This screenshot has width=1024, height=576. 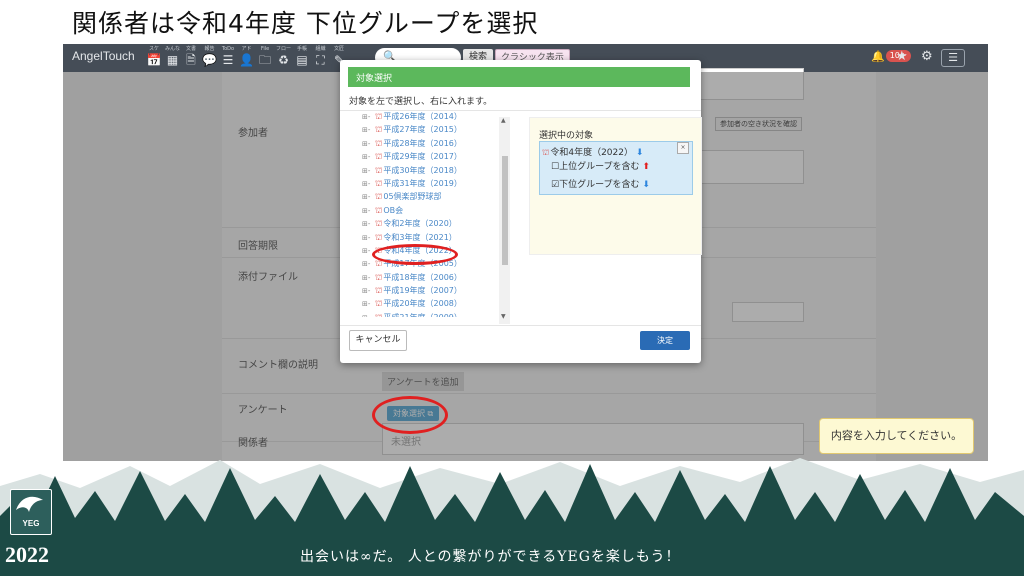 I want to click on tree-item-label: 平成31年度（2019）, so click(x=422, y=183).